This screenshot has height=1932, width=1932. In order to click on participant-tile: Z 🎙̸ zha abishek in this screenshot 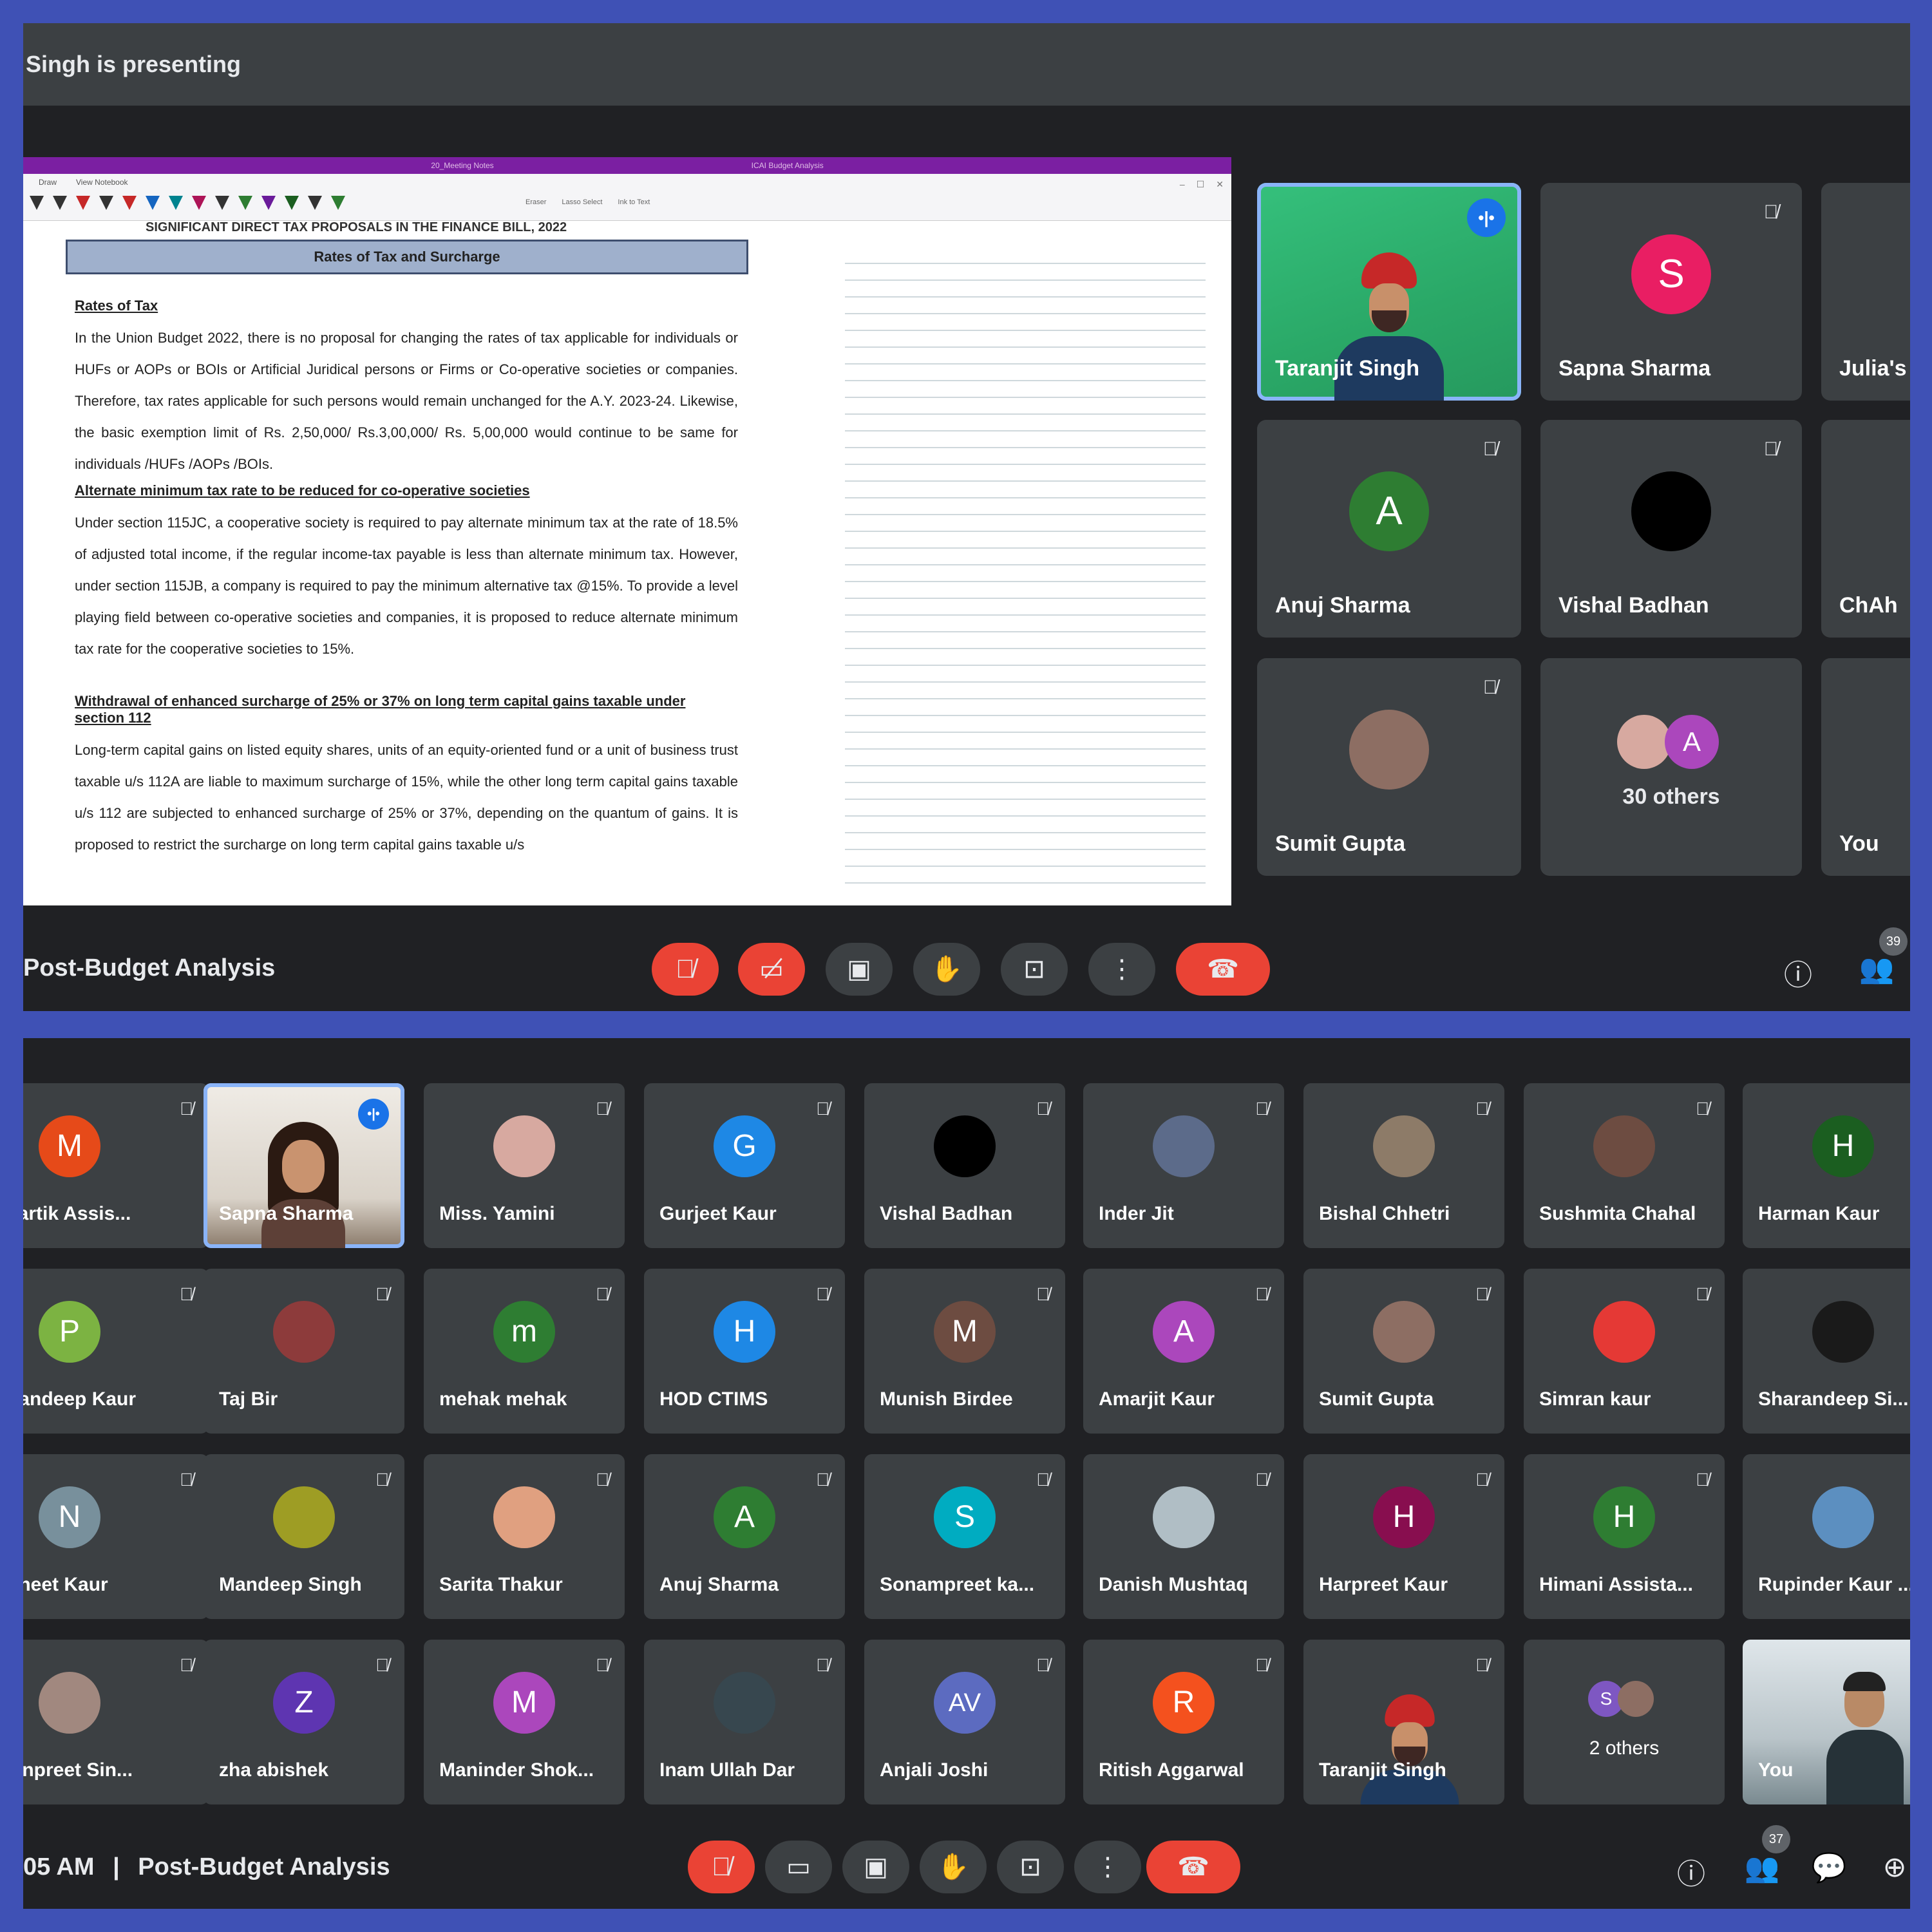, I will do `click(304, 1722)`.